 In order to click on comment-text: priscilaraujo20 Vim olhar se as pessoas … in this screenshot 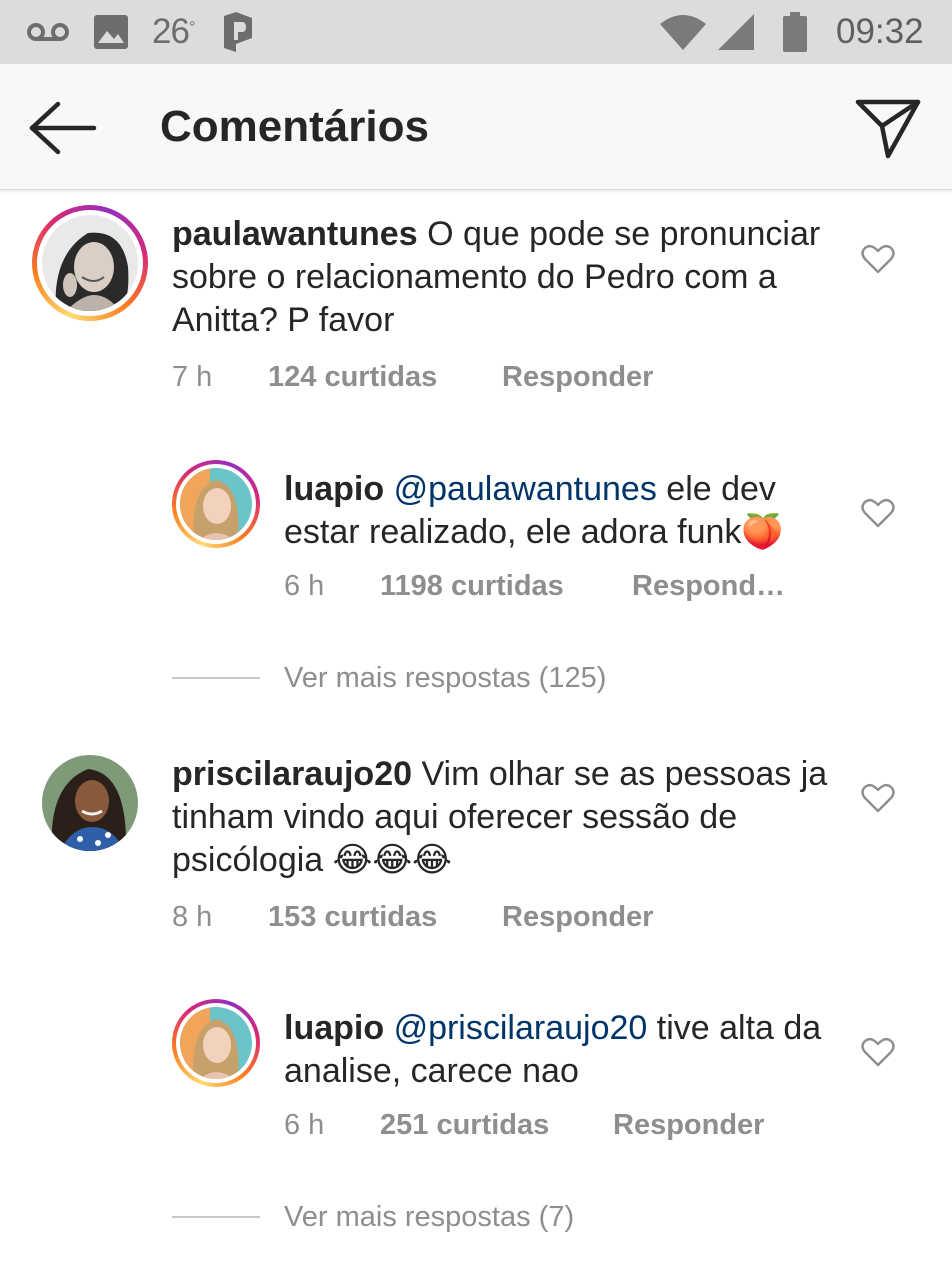, I will do `click(502, 817)`.